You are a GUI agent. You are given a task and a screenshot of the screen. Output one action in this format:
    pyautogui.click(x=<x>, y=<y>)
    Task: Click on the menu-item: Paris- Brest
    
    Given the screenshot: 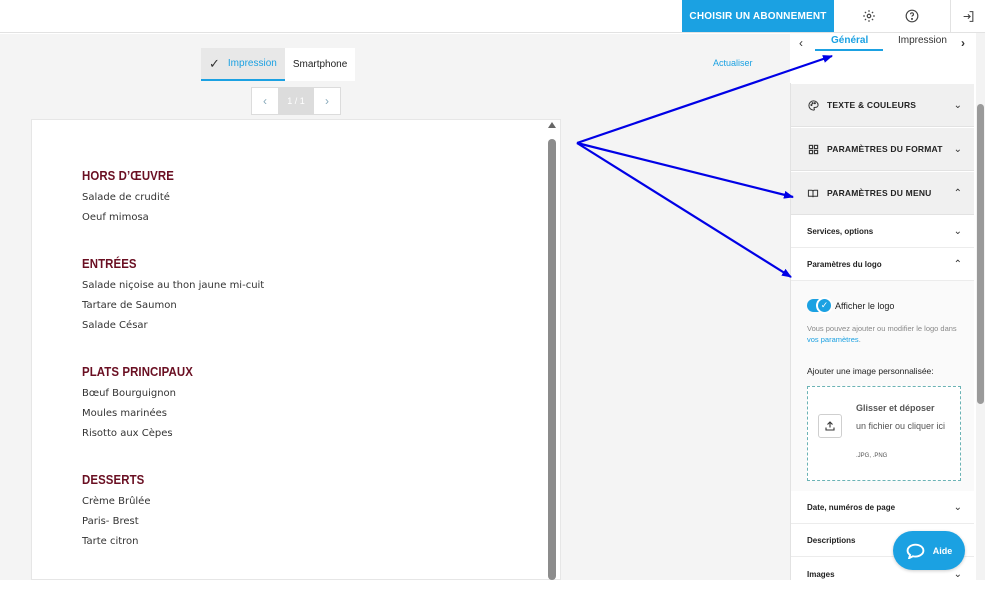 What is the action you would take?
    pyautogui.click(x=110, y=521)
    